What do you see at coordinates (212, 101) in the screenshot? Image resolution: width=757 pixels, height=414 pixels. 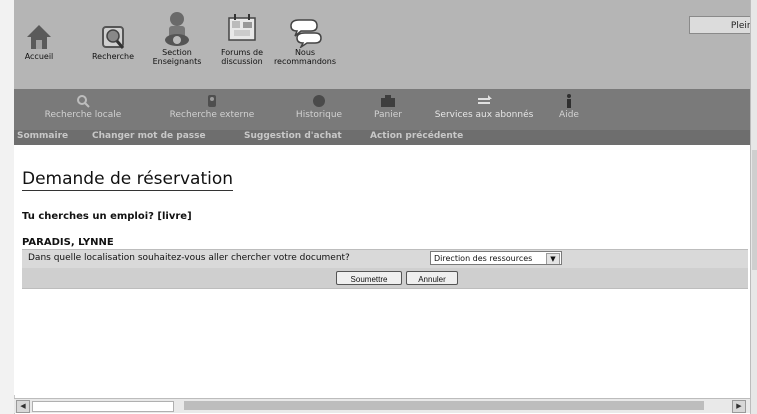 I see `external-search-icon` at bounding box center [212, 101].